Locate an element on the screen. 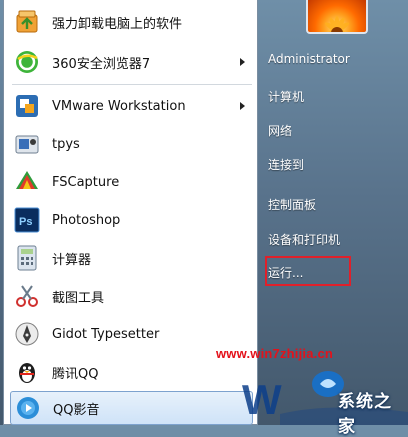  gidot-icon is located at coordinates (27, 334).